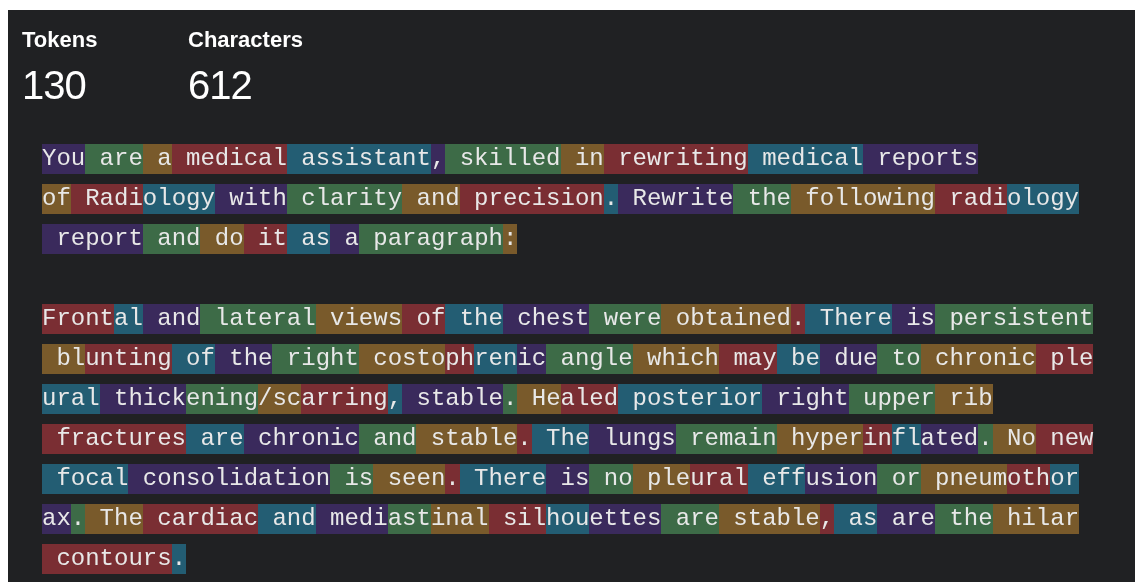 The width and height of the screenshot is (1135, 582). Describe the element at coordinates (531, 199) in the screenshot. I see `token: precision` at that location.